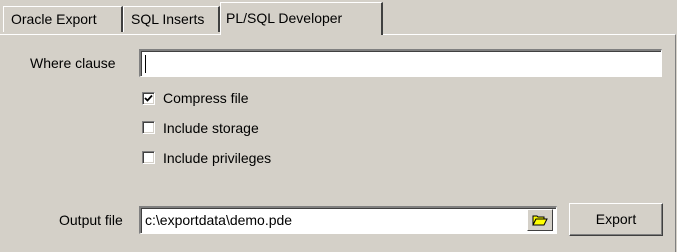 The width and height of the screenshot is (677, 252). I want to click on include-storage-box, so click(148, 127).